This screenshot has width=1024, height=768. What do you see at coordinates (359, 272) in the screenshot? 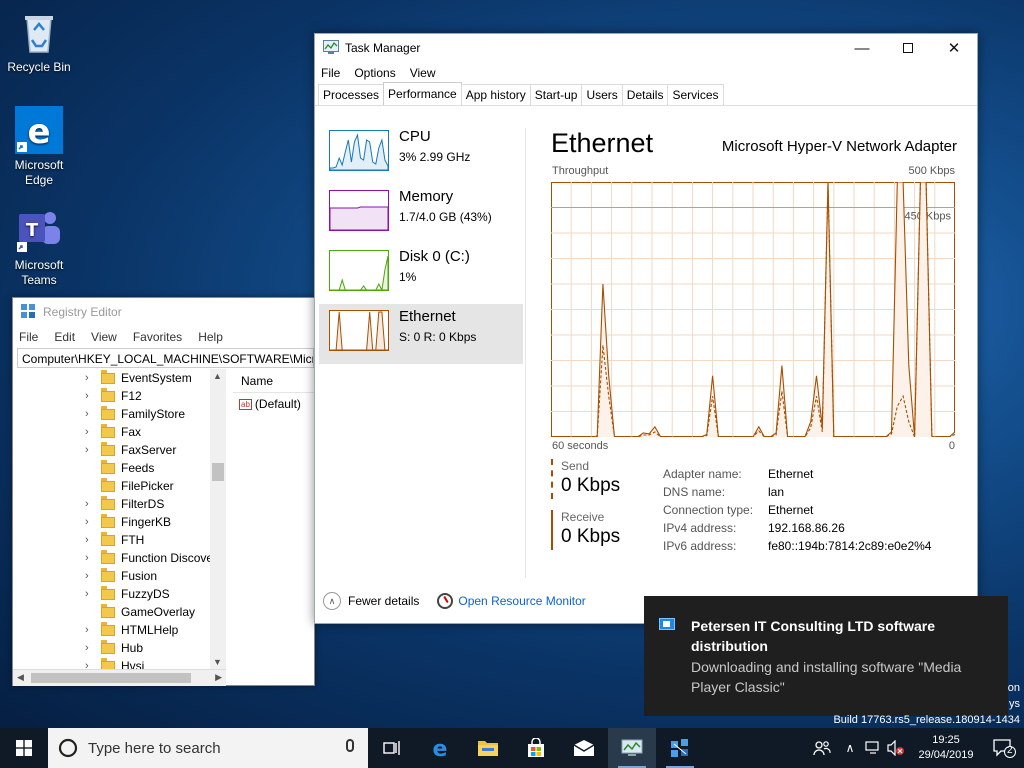
I see `thumbnail-line` at bounding box center [359, 272].